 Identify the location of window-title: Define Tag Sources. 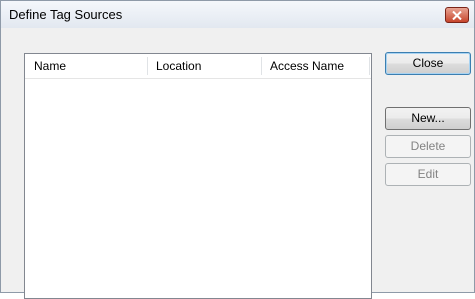
(66, 14).